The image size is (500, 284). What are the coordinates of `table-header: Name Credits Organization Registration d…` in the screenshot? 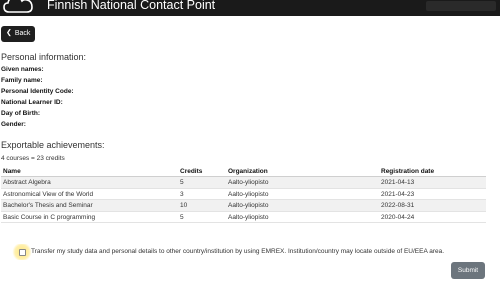 It's located at (243, 171).